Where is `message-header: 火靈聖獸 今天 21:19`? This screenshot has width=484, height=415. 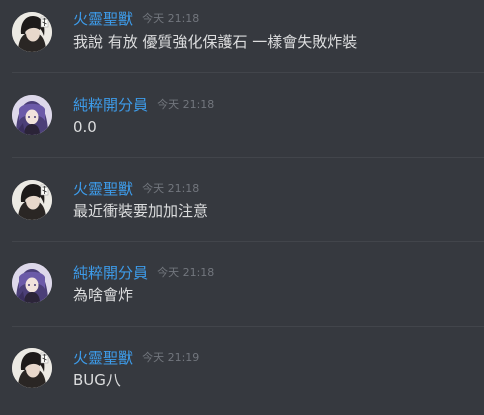 message-header: 火靈聖獸 今天 21:19 is located at coordinates (136, 357).